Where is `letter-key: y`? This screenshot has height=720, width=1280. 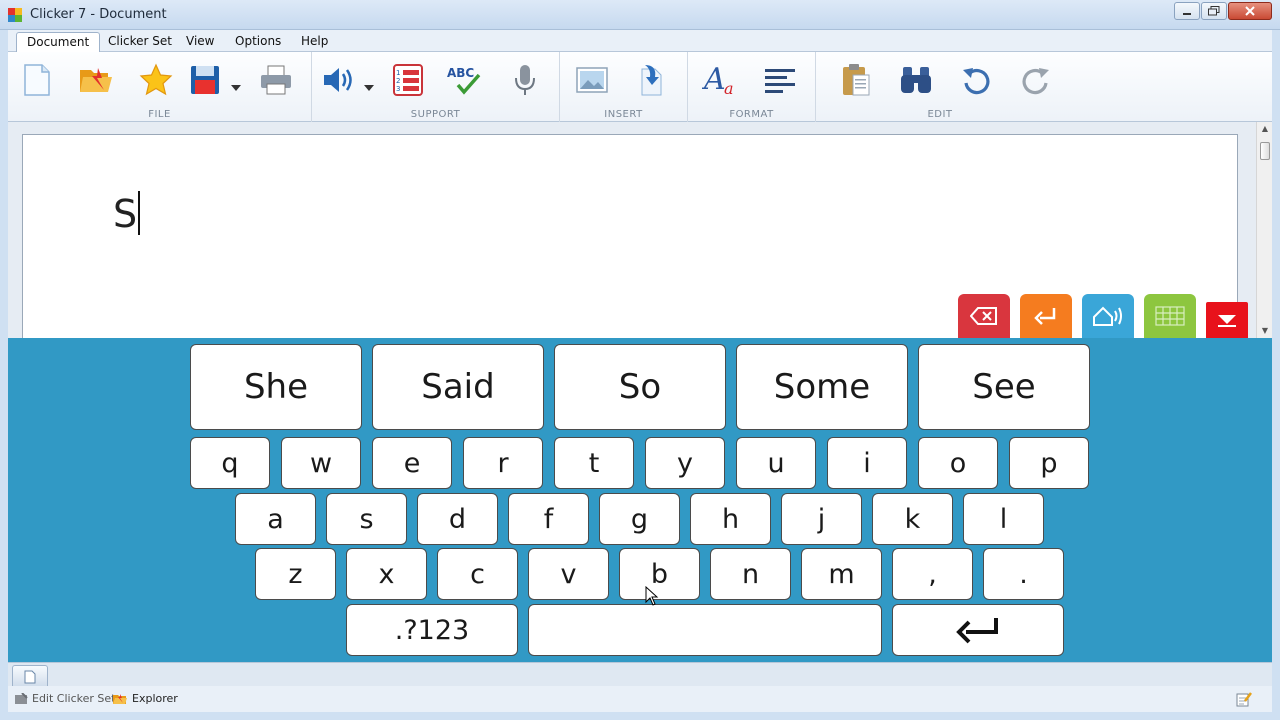
letter-key: y is located at coordinates (685, 463).